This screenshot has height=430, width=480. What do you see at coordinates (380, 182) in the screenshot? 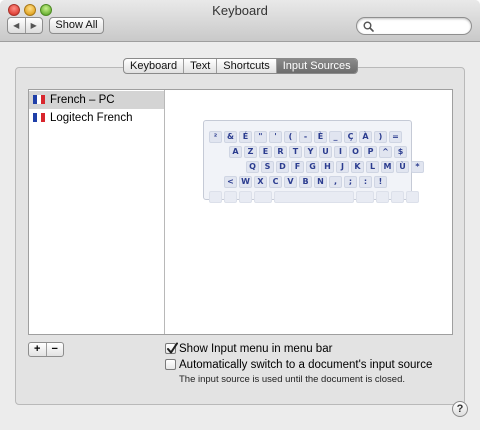
I see `keyboard-key: !` at bounding box center [380, 182].